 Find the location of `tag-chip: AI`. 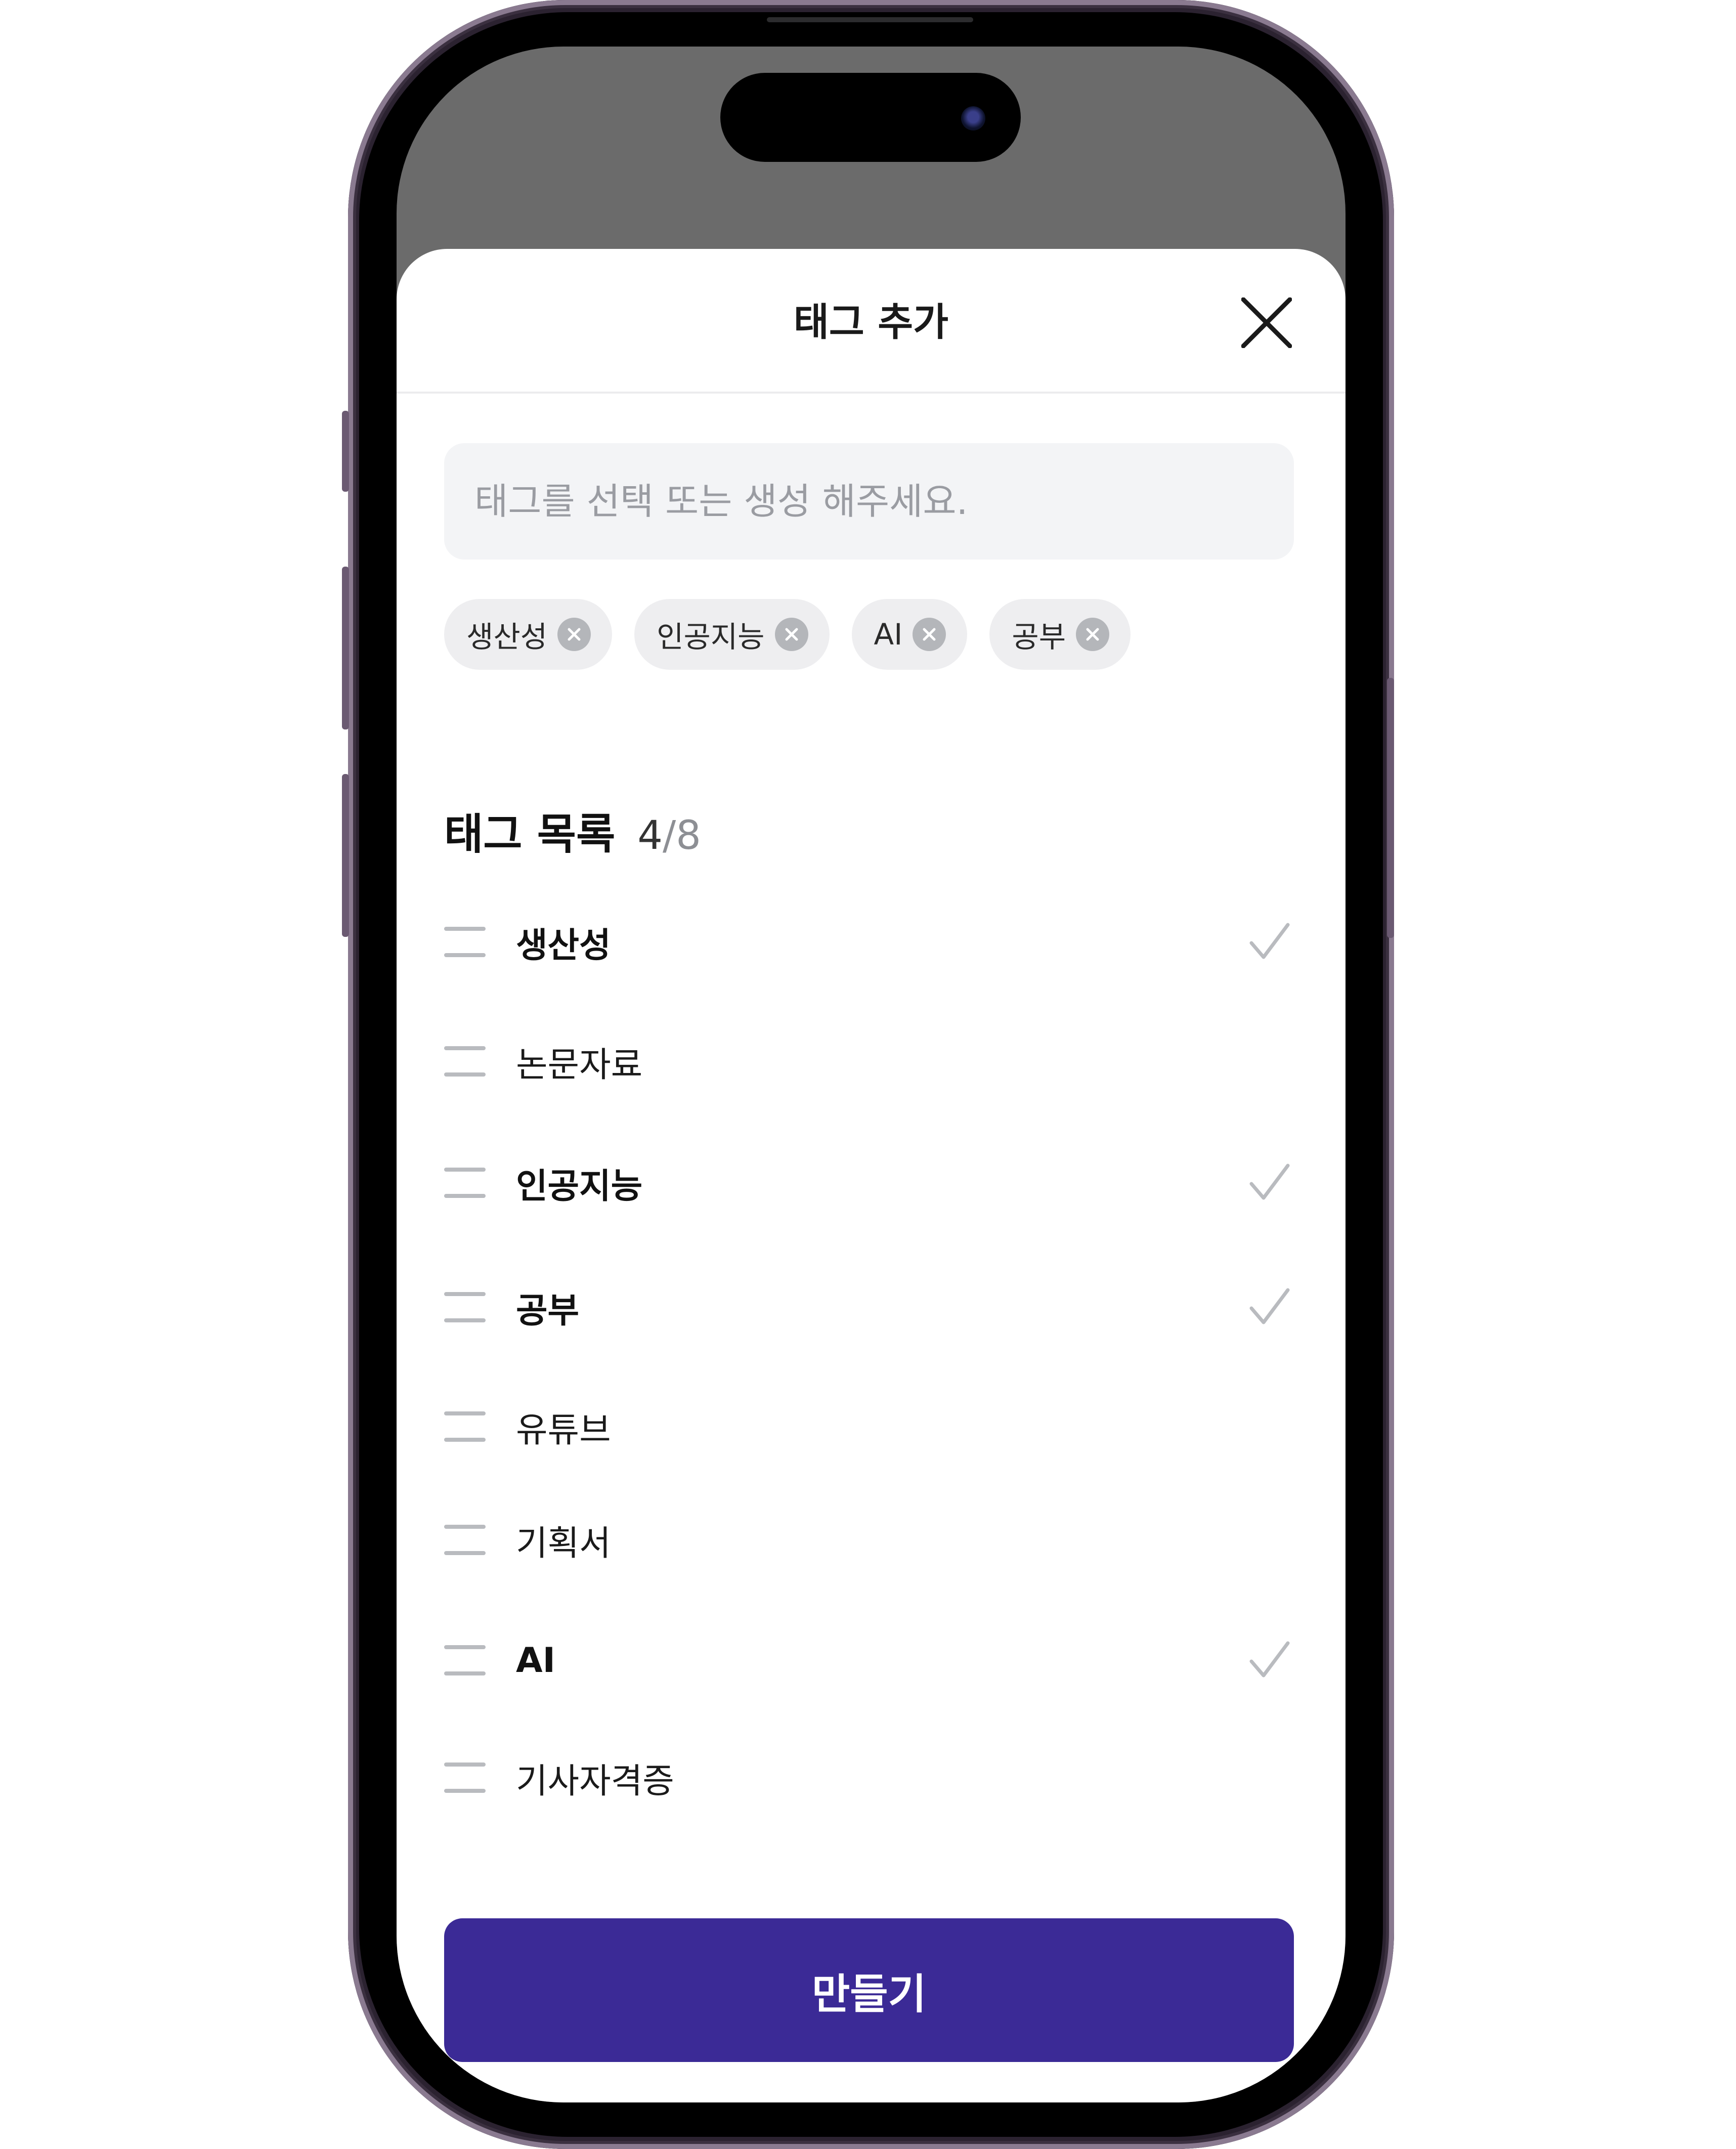

tag-chip: AI is located at coordinates (909, 635).